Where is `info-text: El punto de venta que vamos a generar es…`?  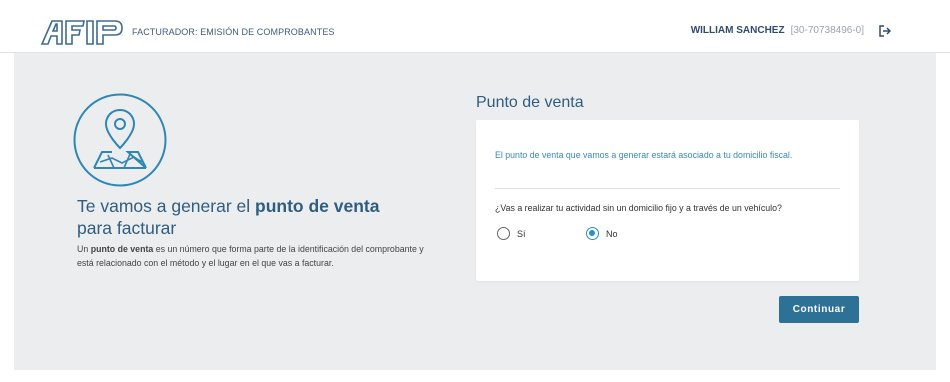
info-text: El punto de venta que vamos a generar es… is located at coordinates (644, 155).